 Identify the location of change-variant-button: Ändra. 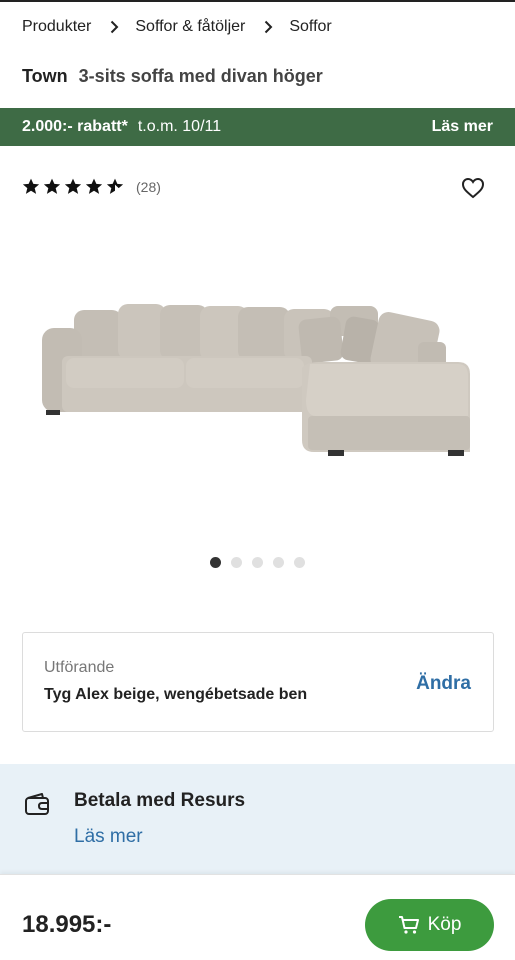
(443, 684).